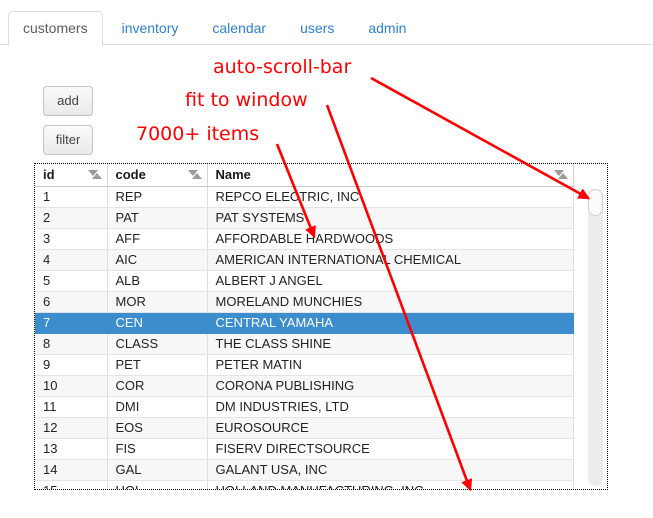 The image size is (653, 518). What do you see at coordinates (71, 323) in the screenshot?
I see `cell-id: 7` at bounding box center [71, 323].